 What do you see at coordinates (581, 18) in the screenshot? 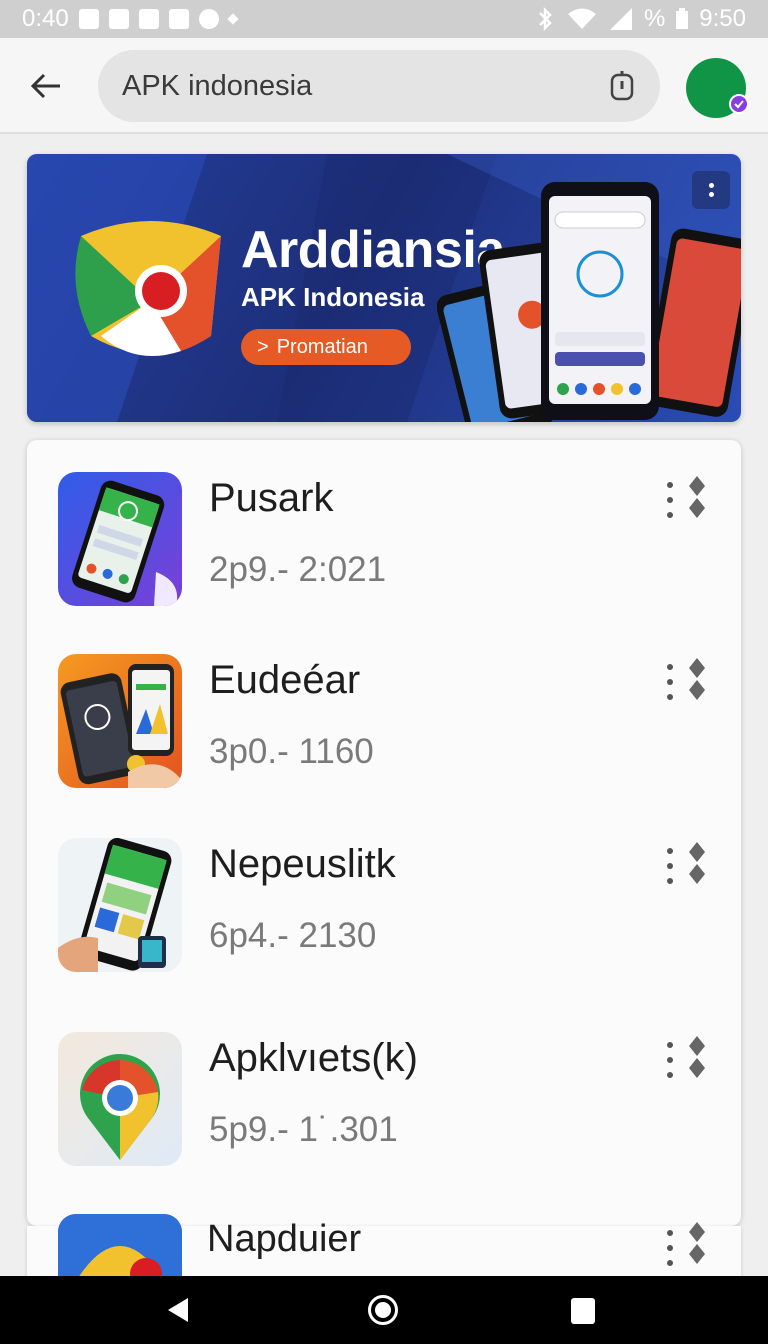
I see `wifi-icon` at bounding box center [581, 18].